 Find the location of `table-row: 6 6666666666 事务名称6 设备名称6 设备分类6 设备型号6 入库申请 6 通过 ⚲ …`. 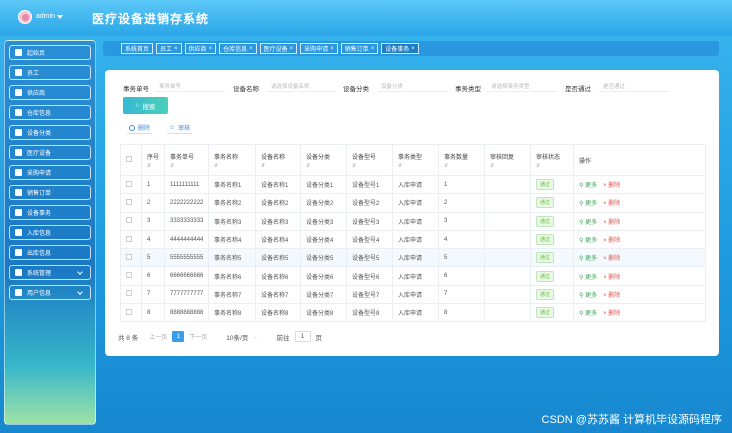

table-row: 6 6666666666 事务名称6 设备名称6 设备分类6 设备型号6 入库申请 6 通过 ⚲ … is located at coordinates (413, 276).